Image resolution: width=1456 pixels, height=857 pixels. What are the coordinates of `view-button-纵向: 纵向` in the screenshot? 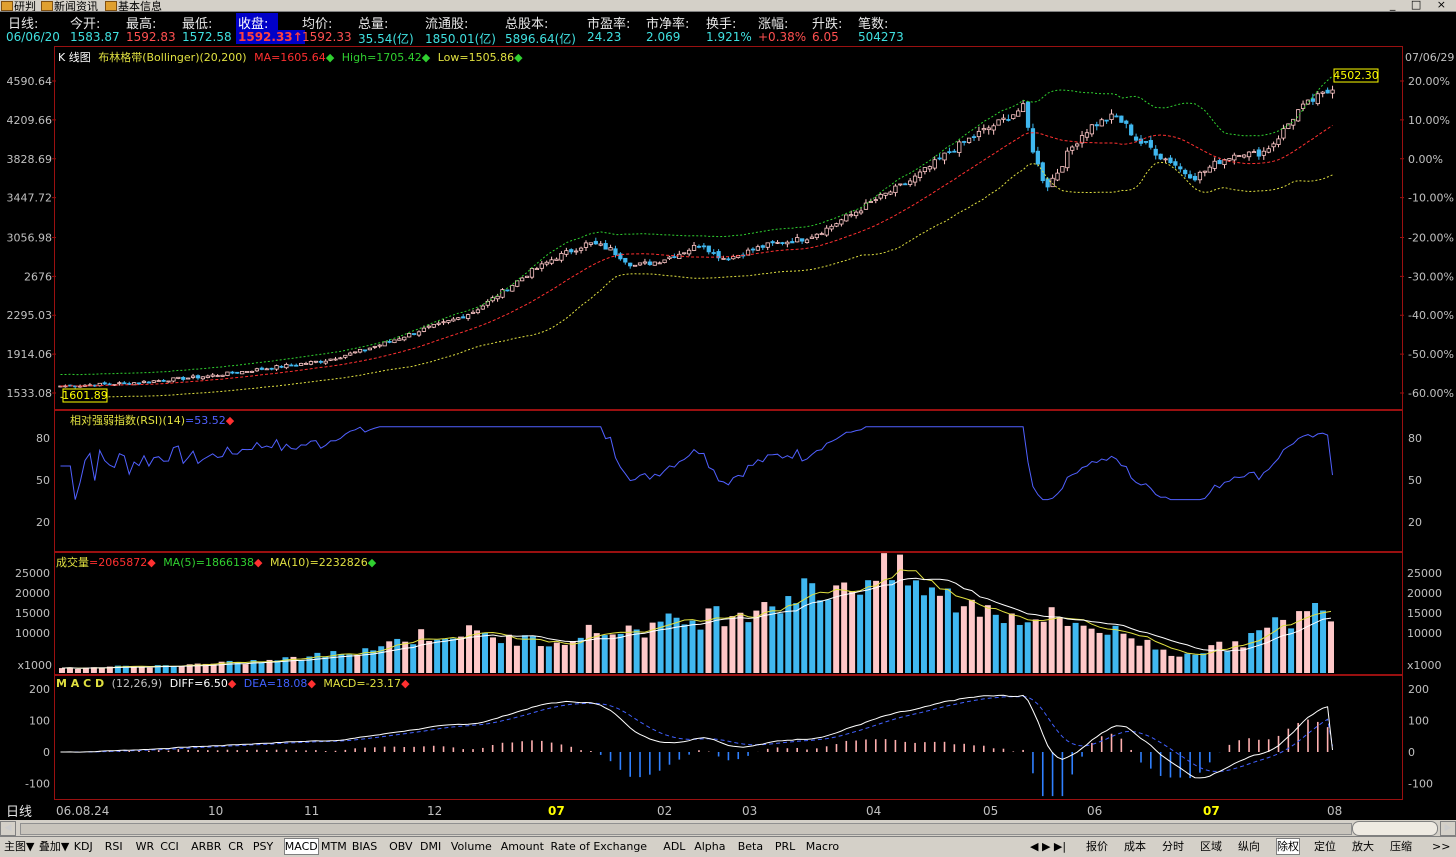 It's located at (1249, 846).